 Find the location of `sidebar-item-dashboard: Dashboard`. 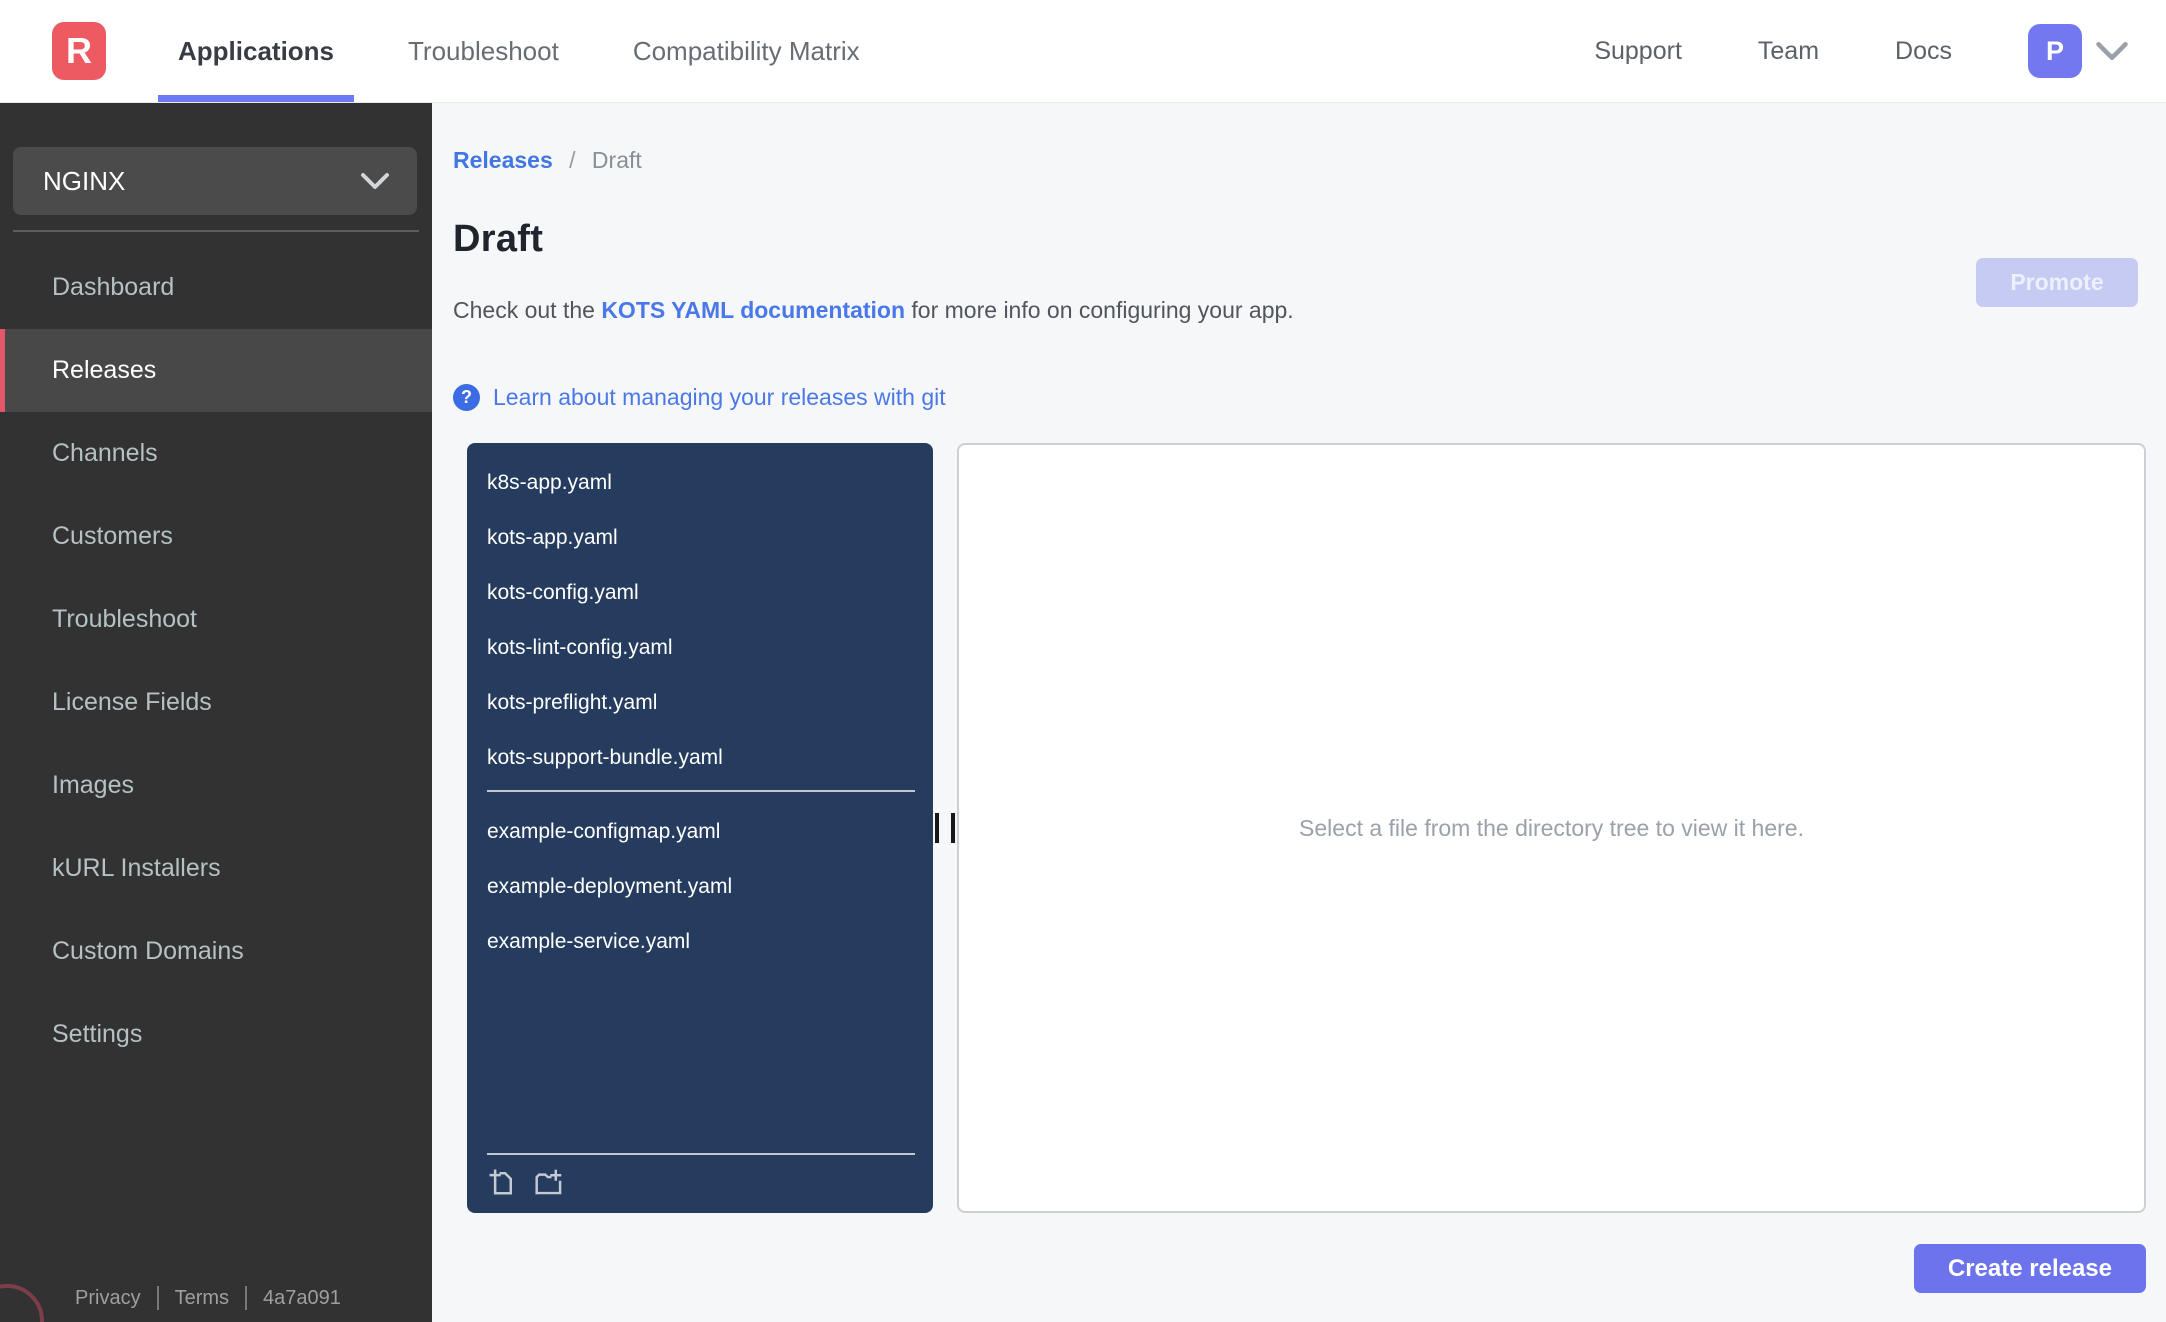

sidebar-item-dashboard: Dashboard is located at coordinates (216, 287).